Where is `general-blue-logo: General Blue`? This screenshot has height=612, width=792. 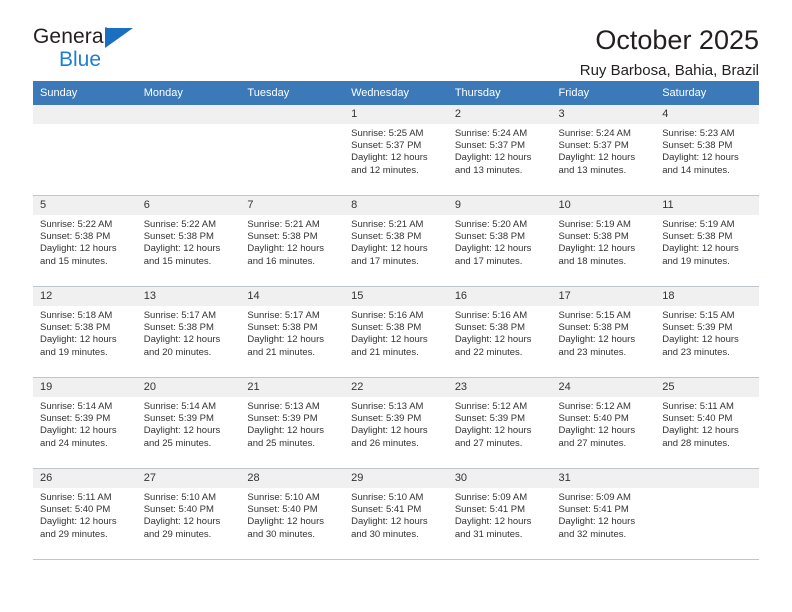 general-blue-logo: General Blue is located at coordinates (93, 51).